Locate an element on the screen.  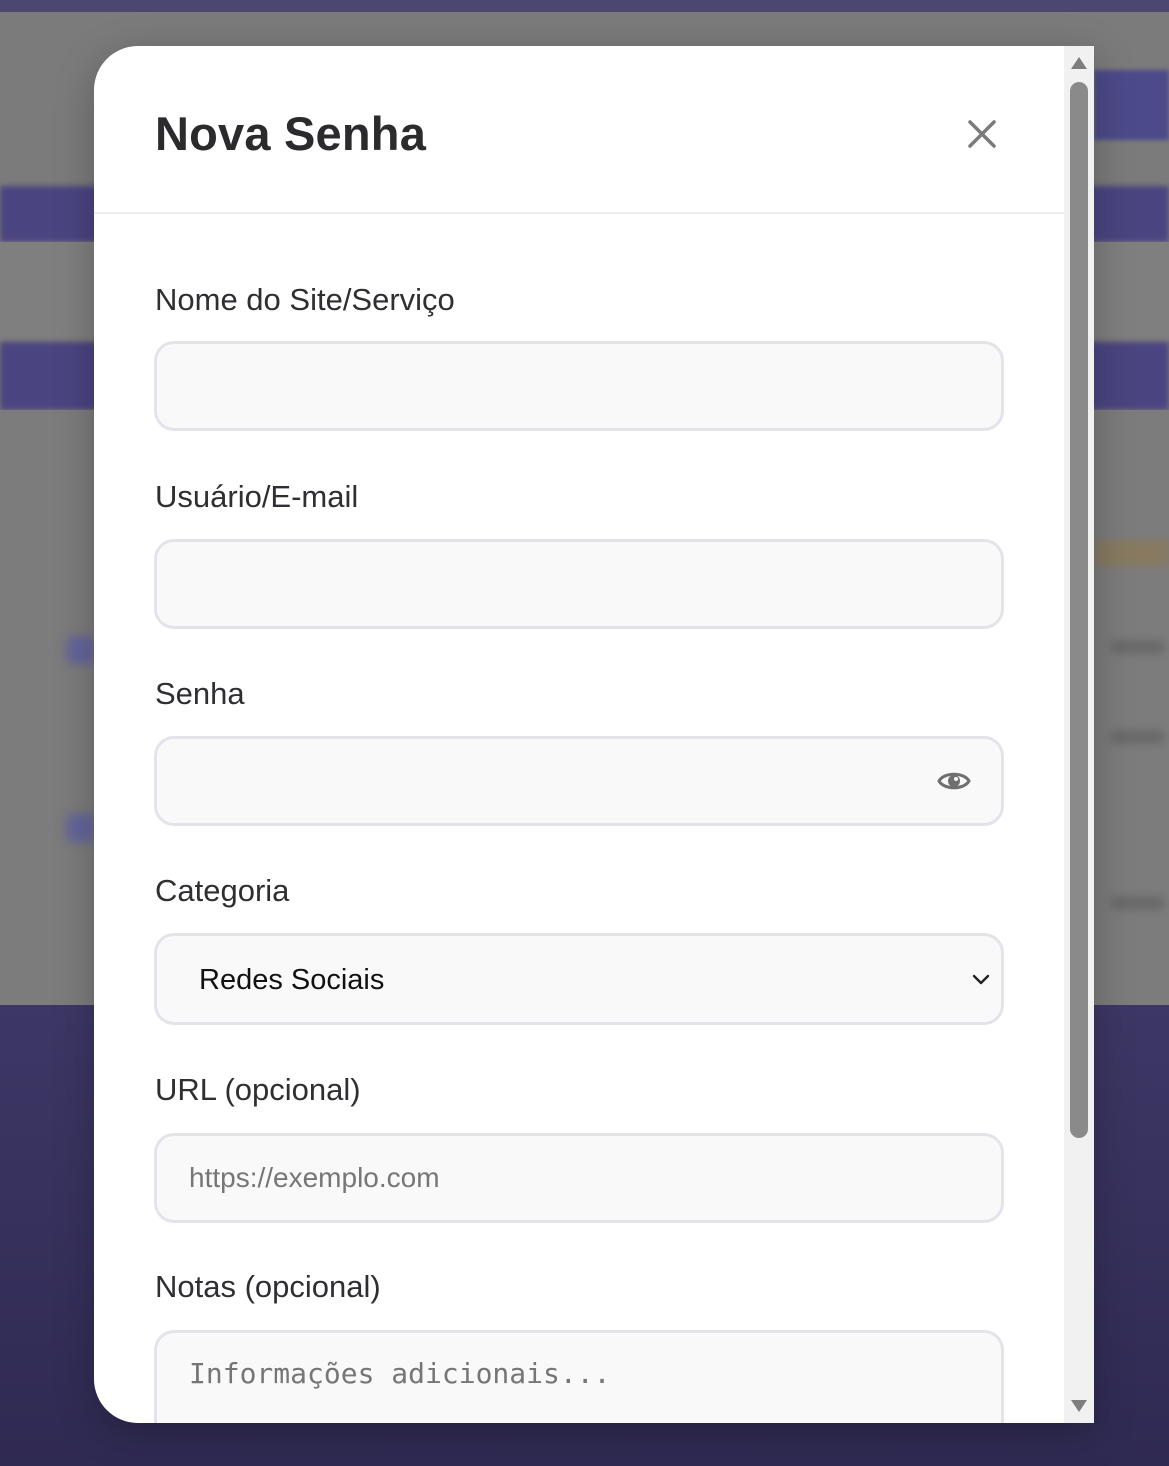
eye-icon is located at coordinates (954, 781).